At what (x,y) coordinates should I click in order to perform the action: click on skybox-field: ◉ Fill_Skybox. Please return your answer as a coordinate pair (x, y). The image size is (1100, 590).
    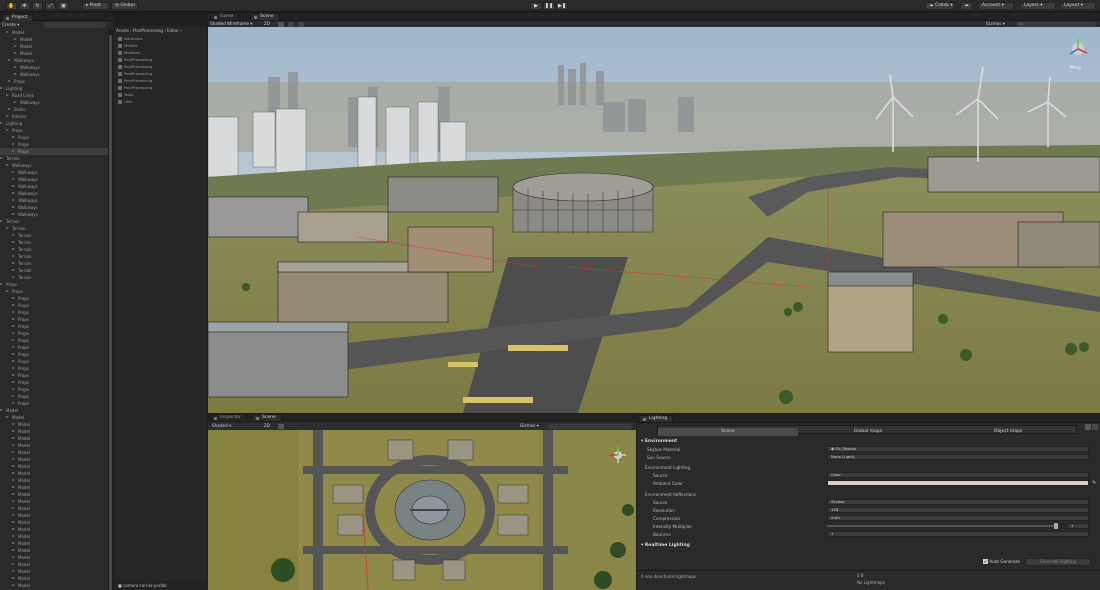
    Looking at the image, I should click on (958, 449).